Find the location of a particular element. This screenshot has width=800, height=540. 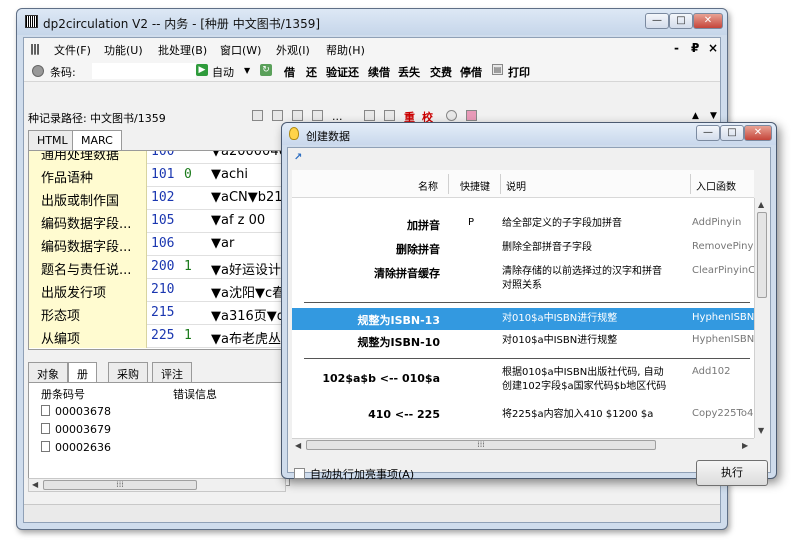

minimize-button: — is located at coordinates (657, 21).